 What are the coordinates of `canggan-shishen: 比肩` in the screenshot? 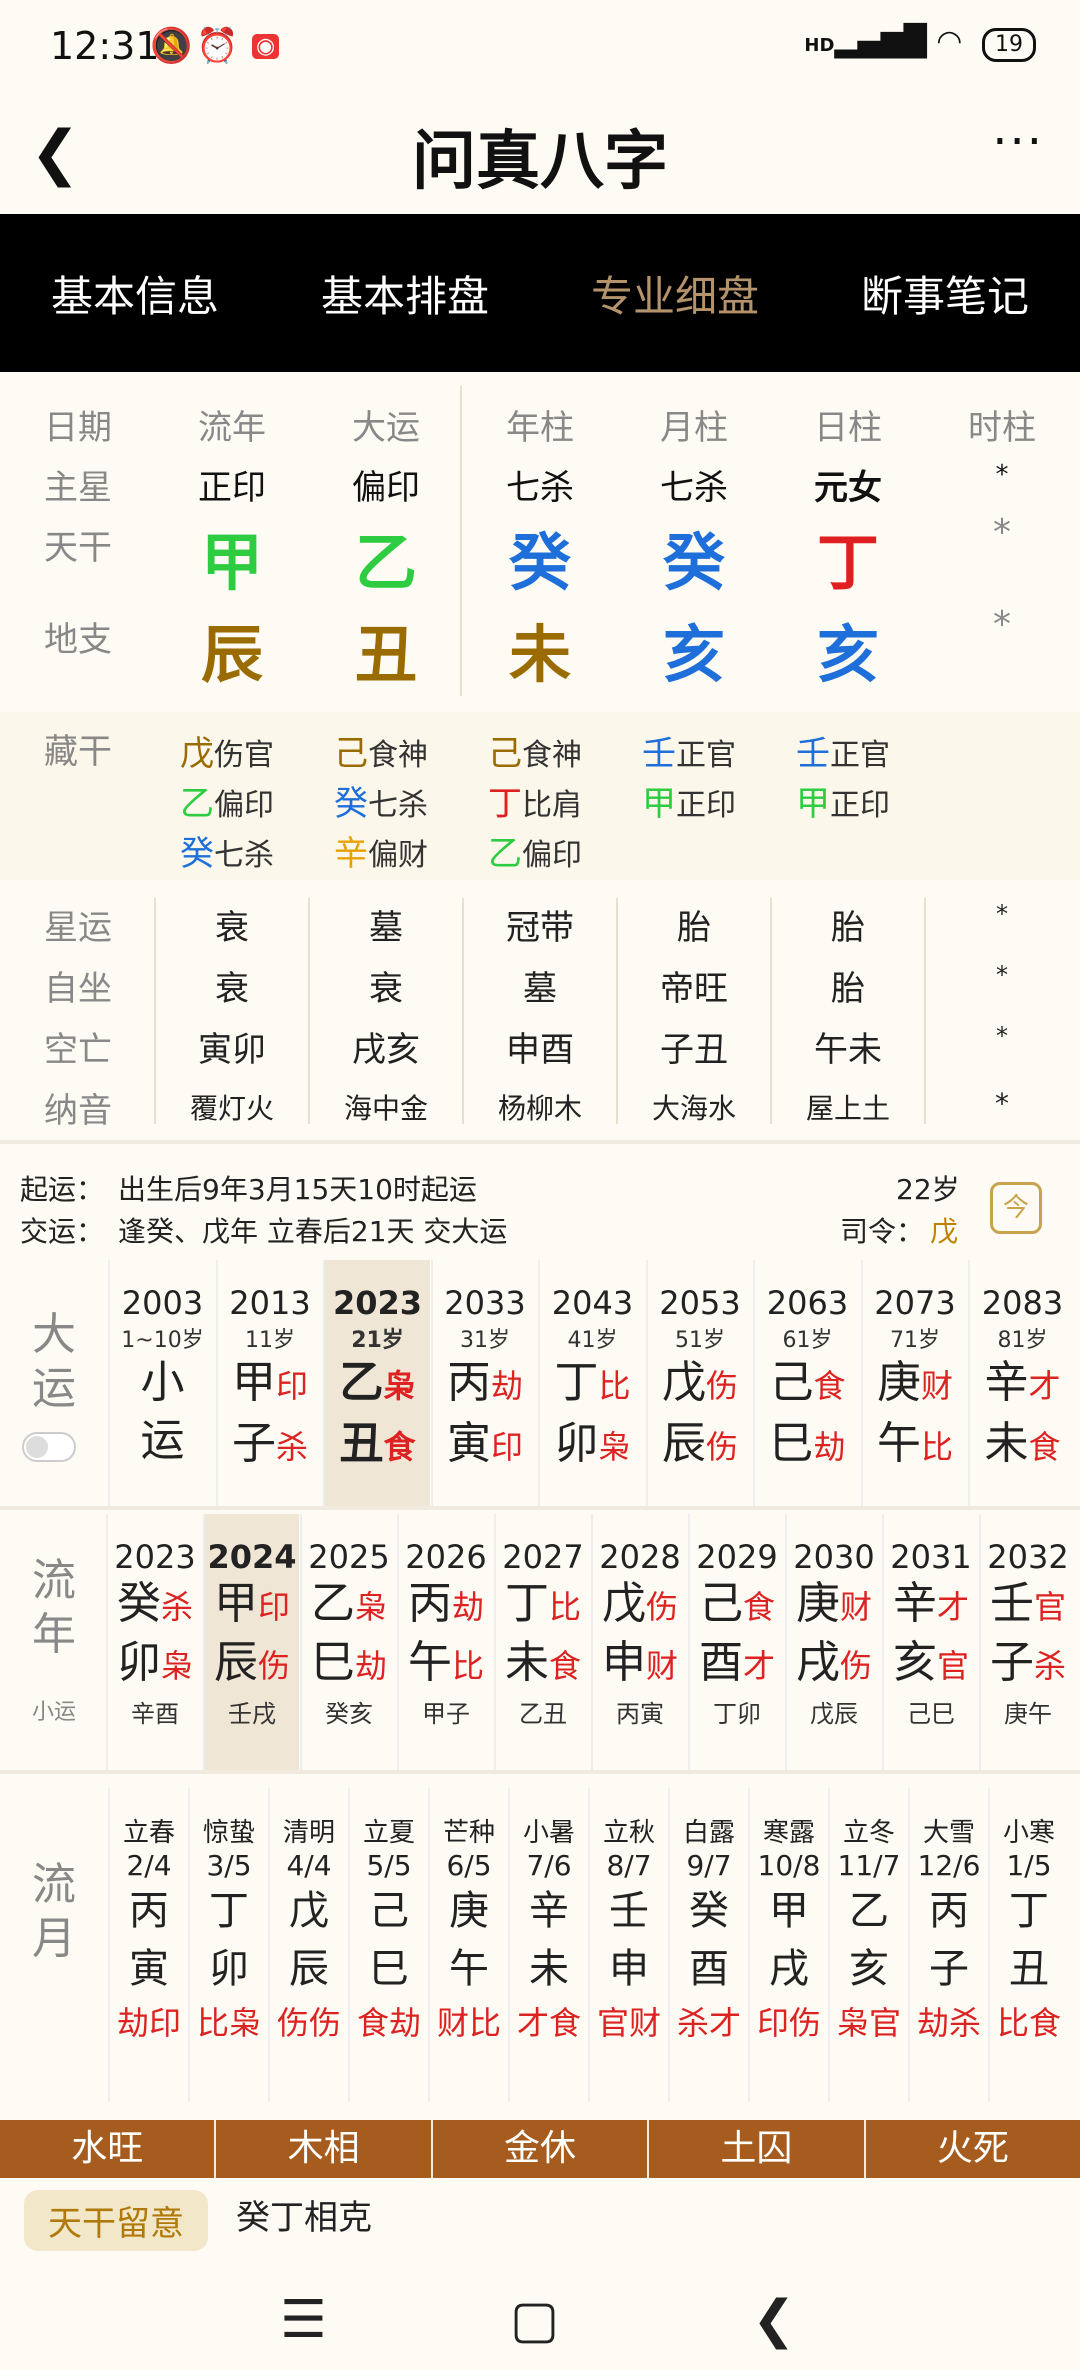 It's located at (552, 805).